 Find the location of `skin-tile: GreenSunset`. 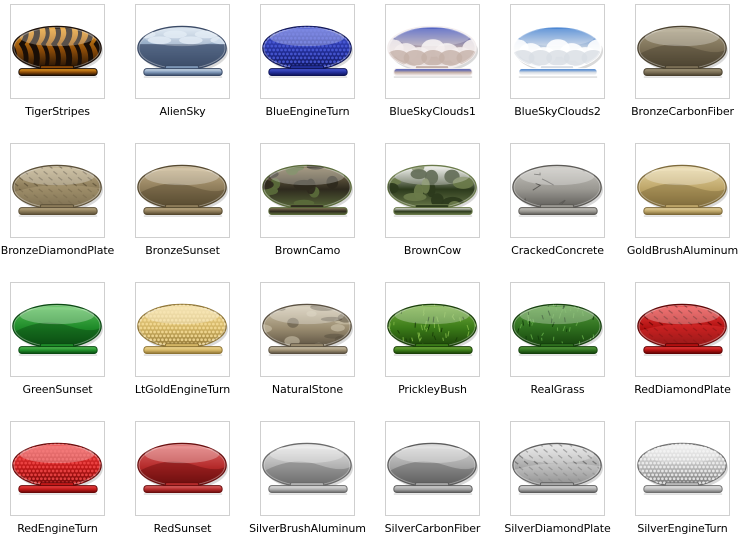

skin-tile: GreenSunset is located at coordinates (62, 347).